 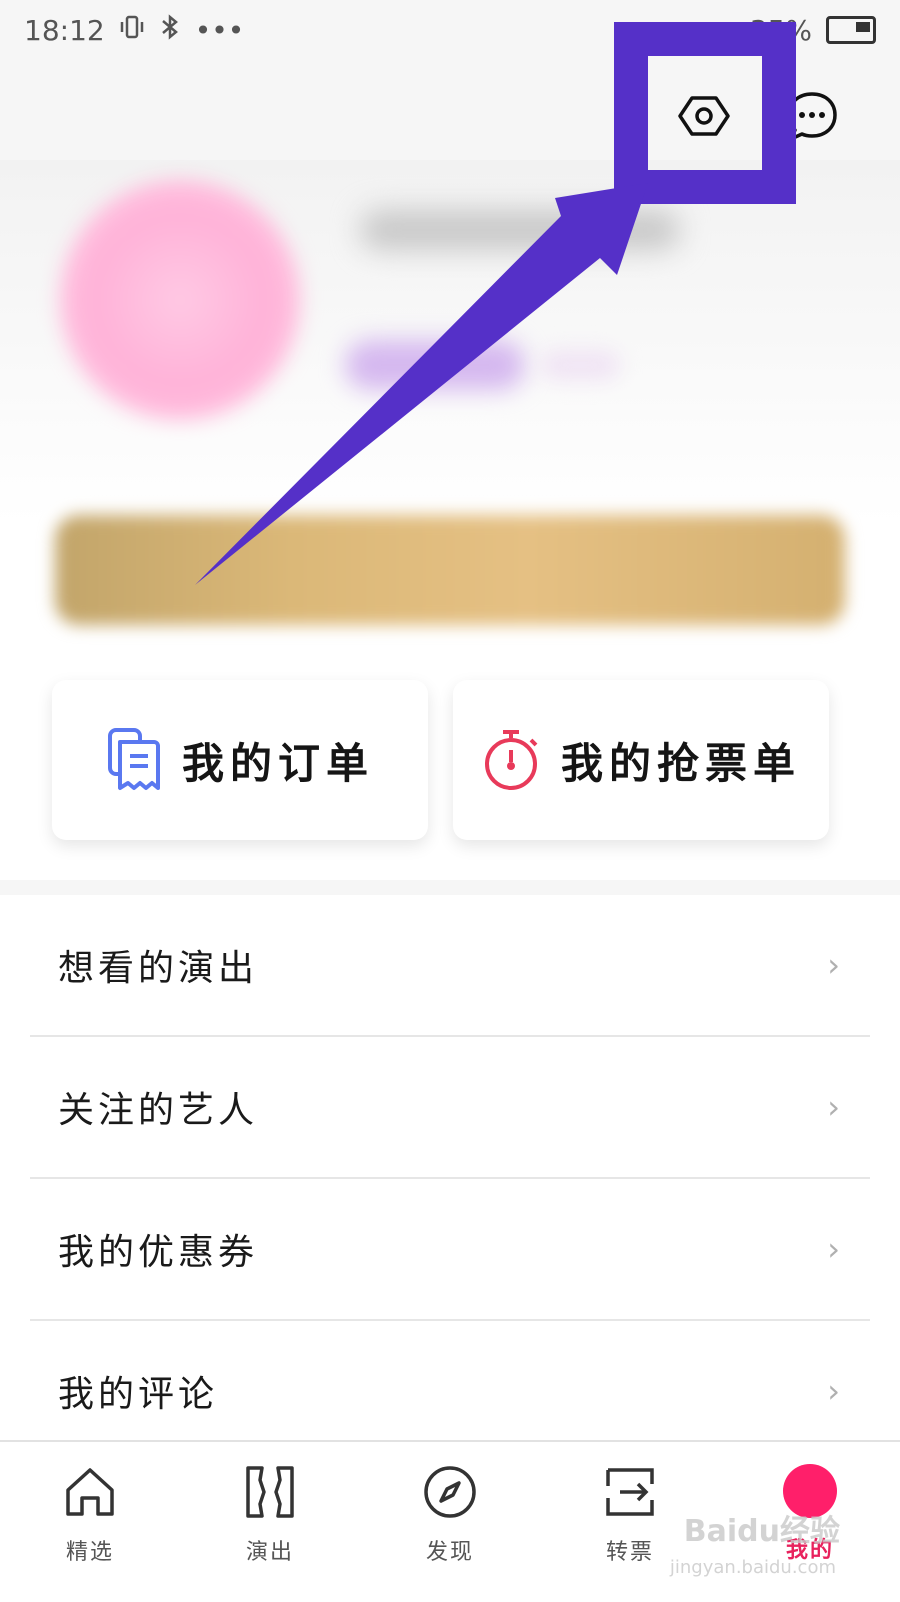 I want to click on membership-banner, so click(x=450, y=570).